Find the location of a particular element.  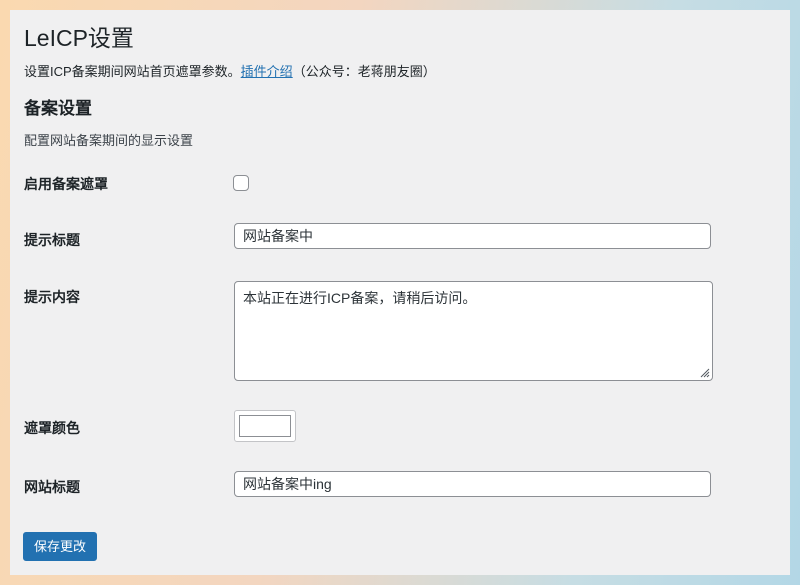

site-title-label: 网站标题 is located at coordinates (52, 487).